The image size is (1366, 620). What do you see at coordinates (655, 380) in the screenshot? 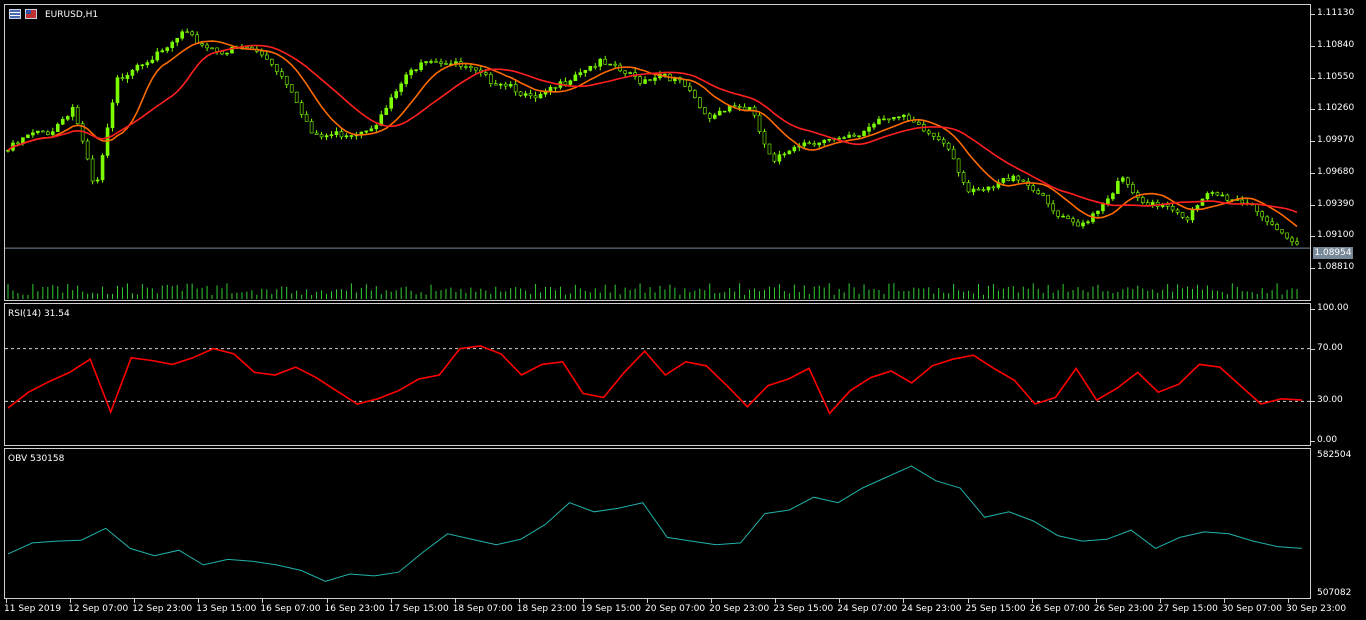
I see `rsi-line` at bounding box center [655, 380].